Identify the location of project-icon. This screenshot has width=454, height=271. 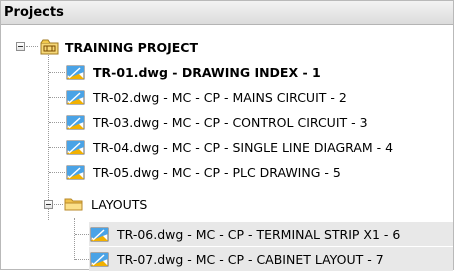
(49, 47).